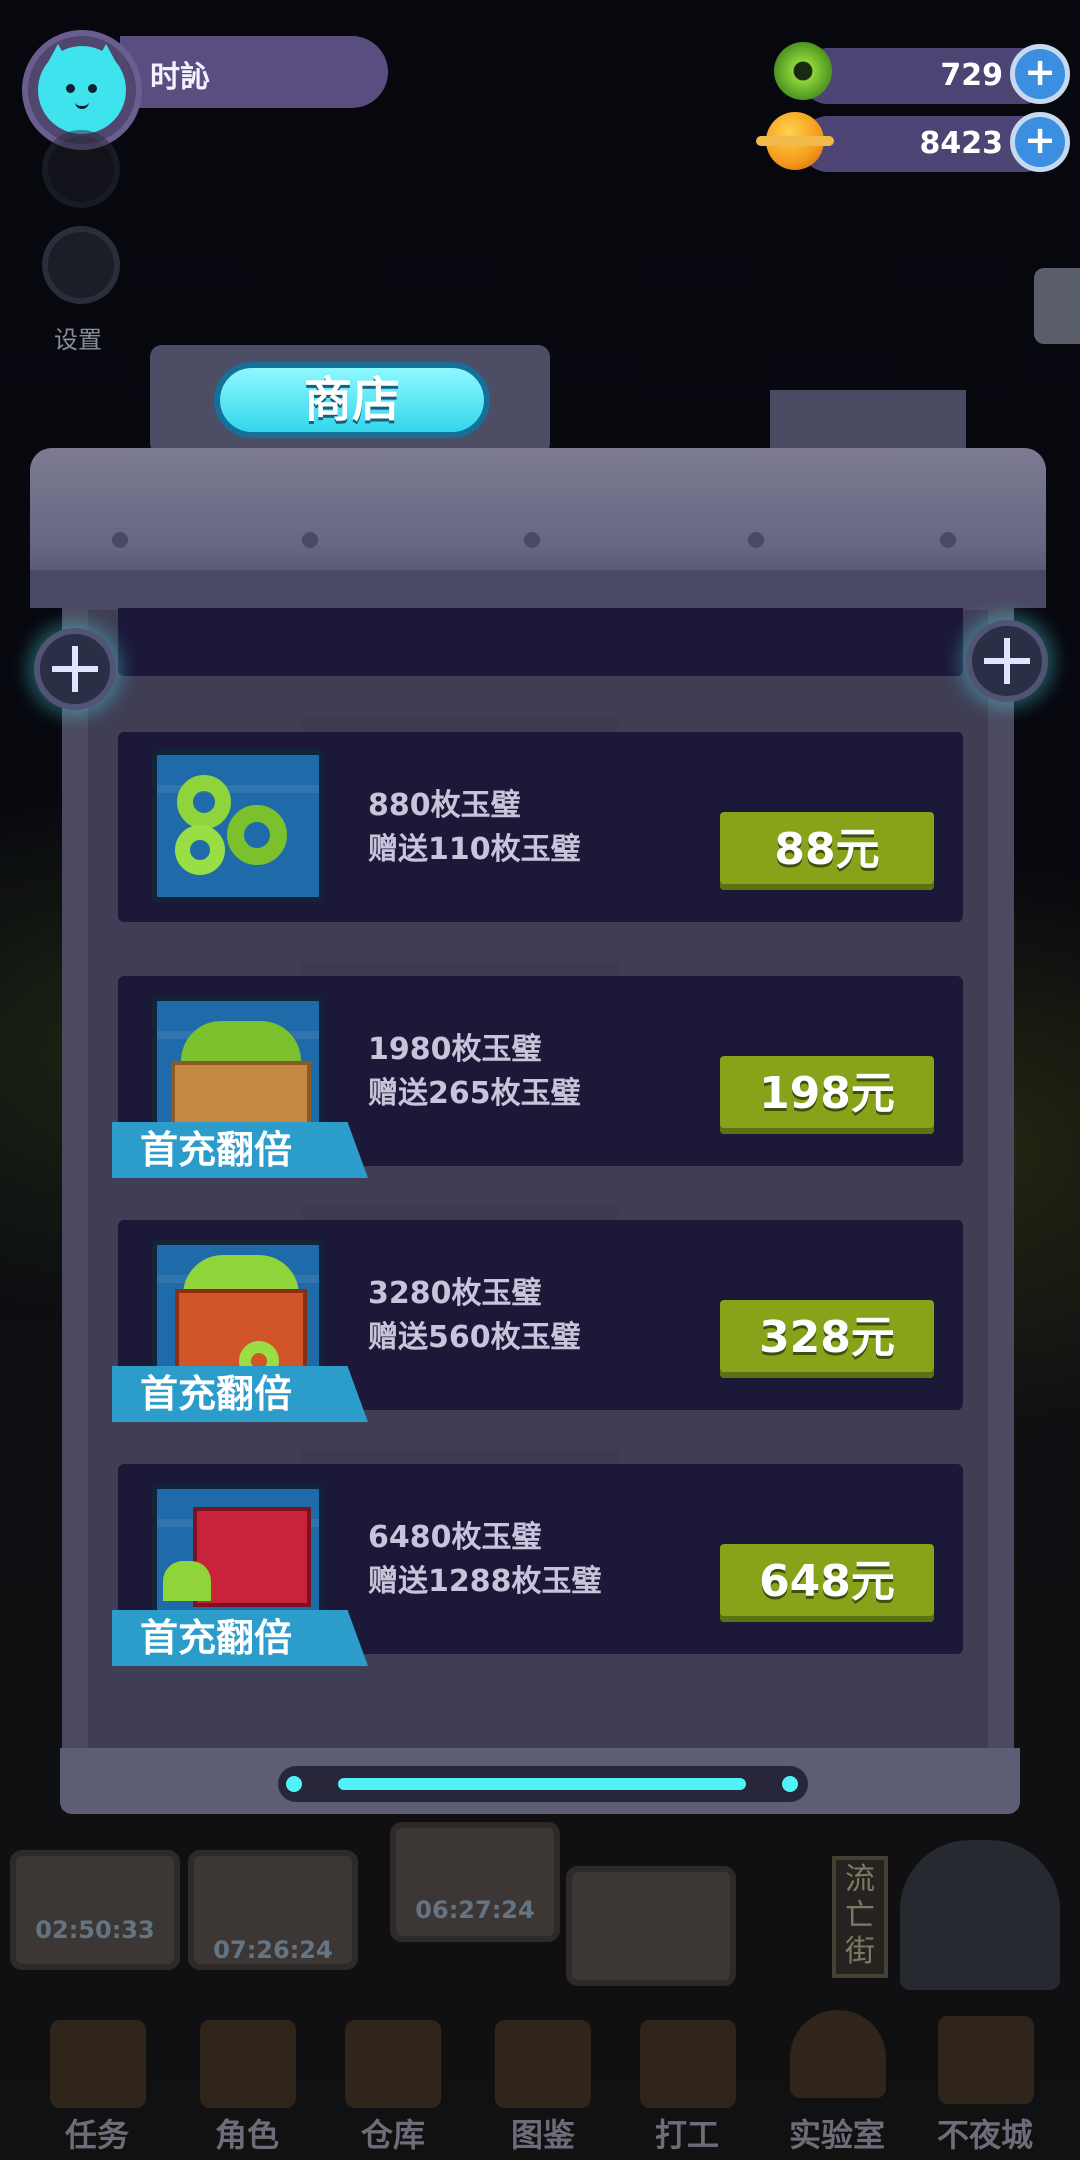 The height and width of the screenshot is (2160, 1080). What do you see at coordinates (81, 169) in the screenshot?
I see `side-up-button` at bounding box center [81, 169].